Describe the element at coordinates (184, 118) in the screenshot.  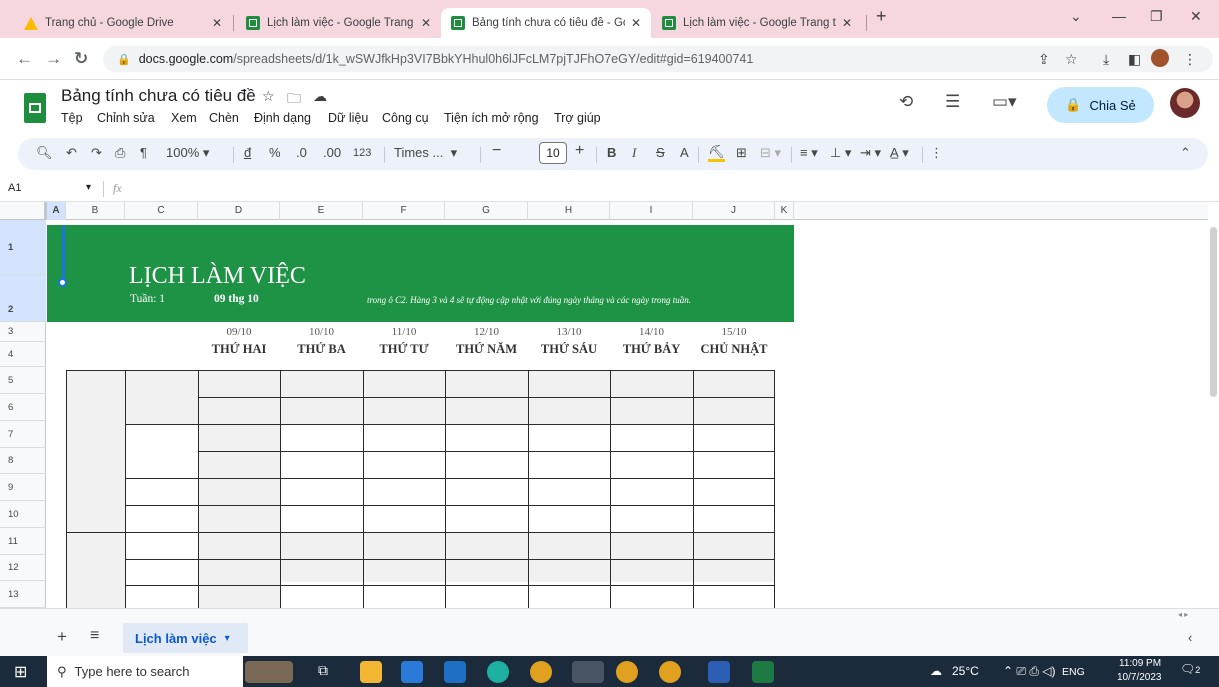
I see `menu-view: Xem` at that location.